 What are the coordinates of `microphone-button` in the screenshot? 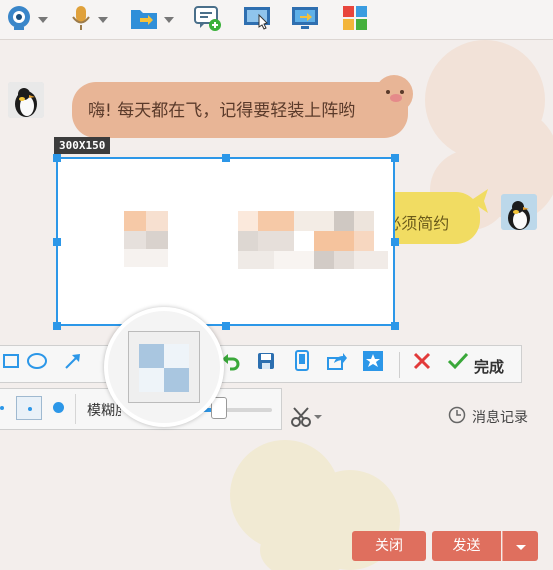 It's located at (89, 20).